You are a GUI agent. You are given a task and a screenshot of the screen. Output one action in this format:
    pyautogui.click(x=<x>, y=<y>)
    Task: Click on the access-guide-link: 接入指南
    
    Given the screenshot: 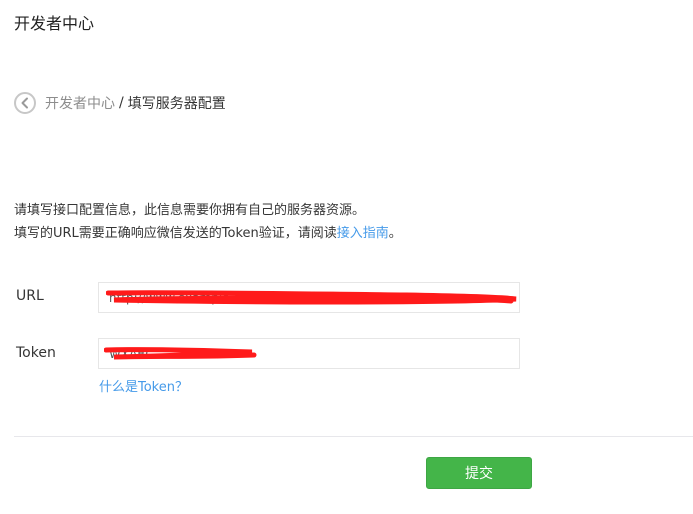 What is the action you would take?
    pyautogui.click(x=363, y=233)
    